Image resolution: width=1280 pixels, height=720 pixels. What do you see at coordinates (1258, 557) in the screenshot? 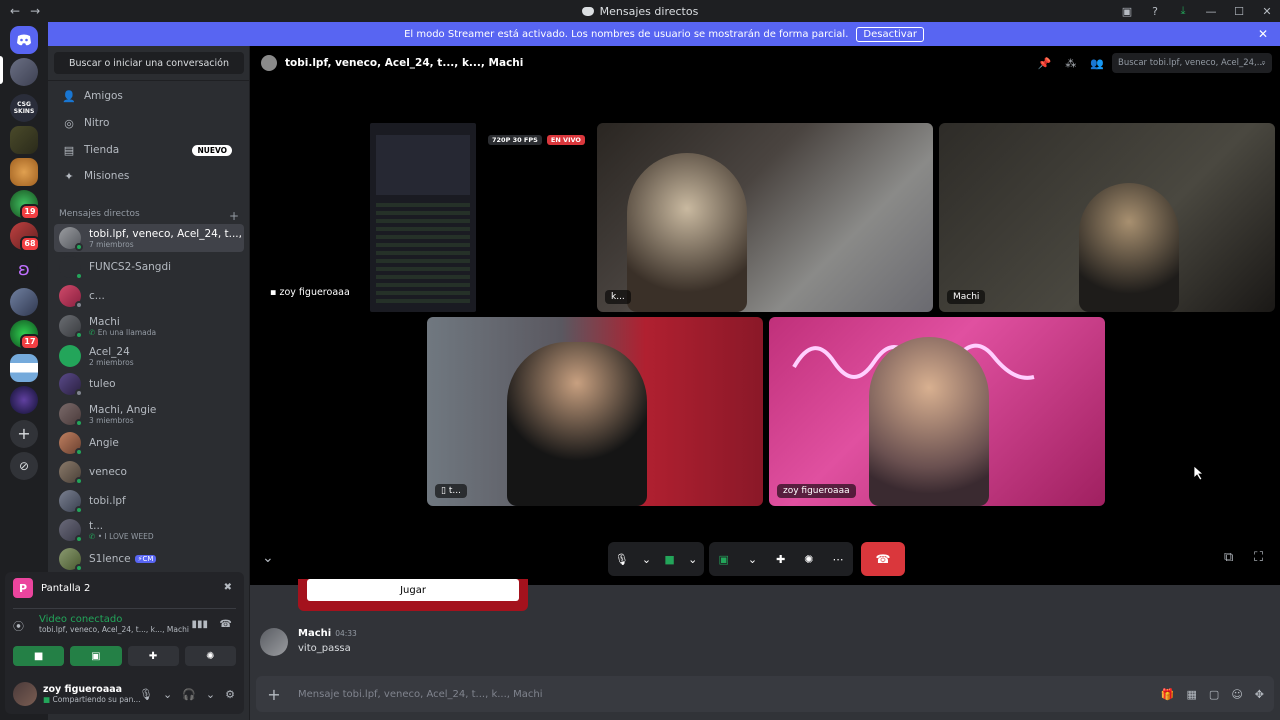
I see `fullscreen-icon: ⛶` at bounding box center [1258, 557].